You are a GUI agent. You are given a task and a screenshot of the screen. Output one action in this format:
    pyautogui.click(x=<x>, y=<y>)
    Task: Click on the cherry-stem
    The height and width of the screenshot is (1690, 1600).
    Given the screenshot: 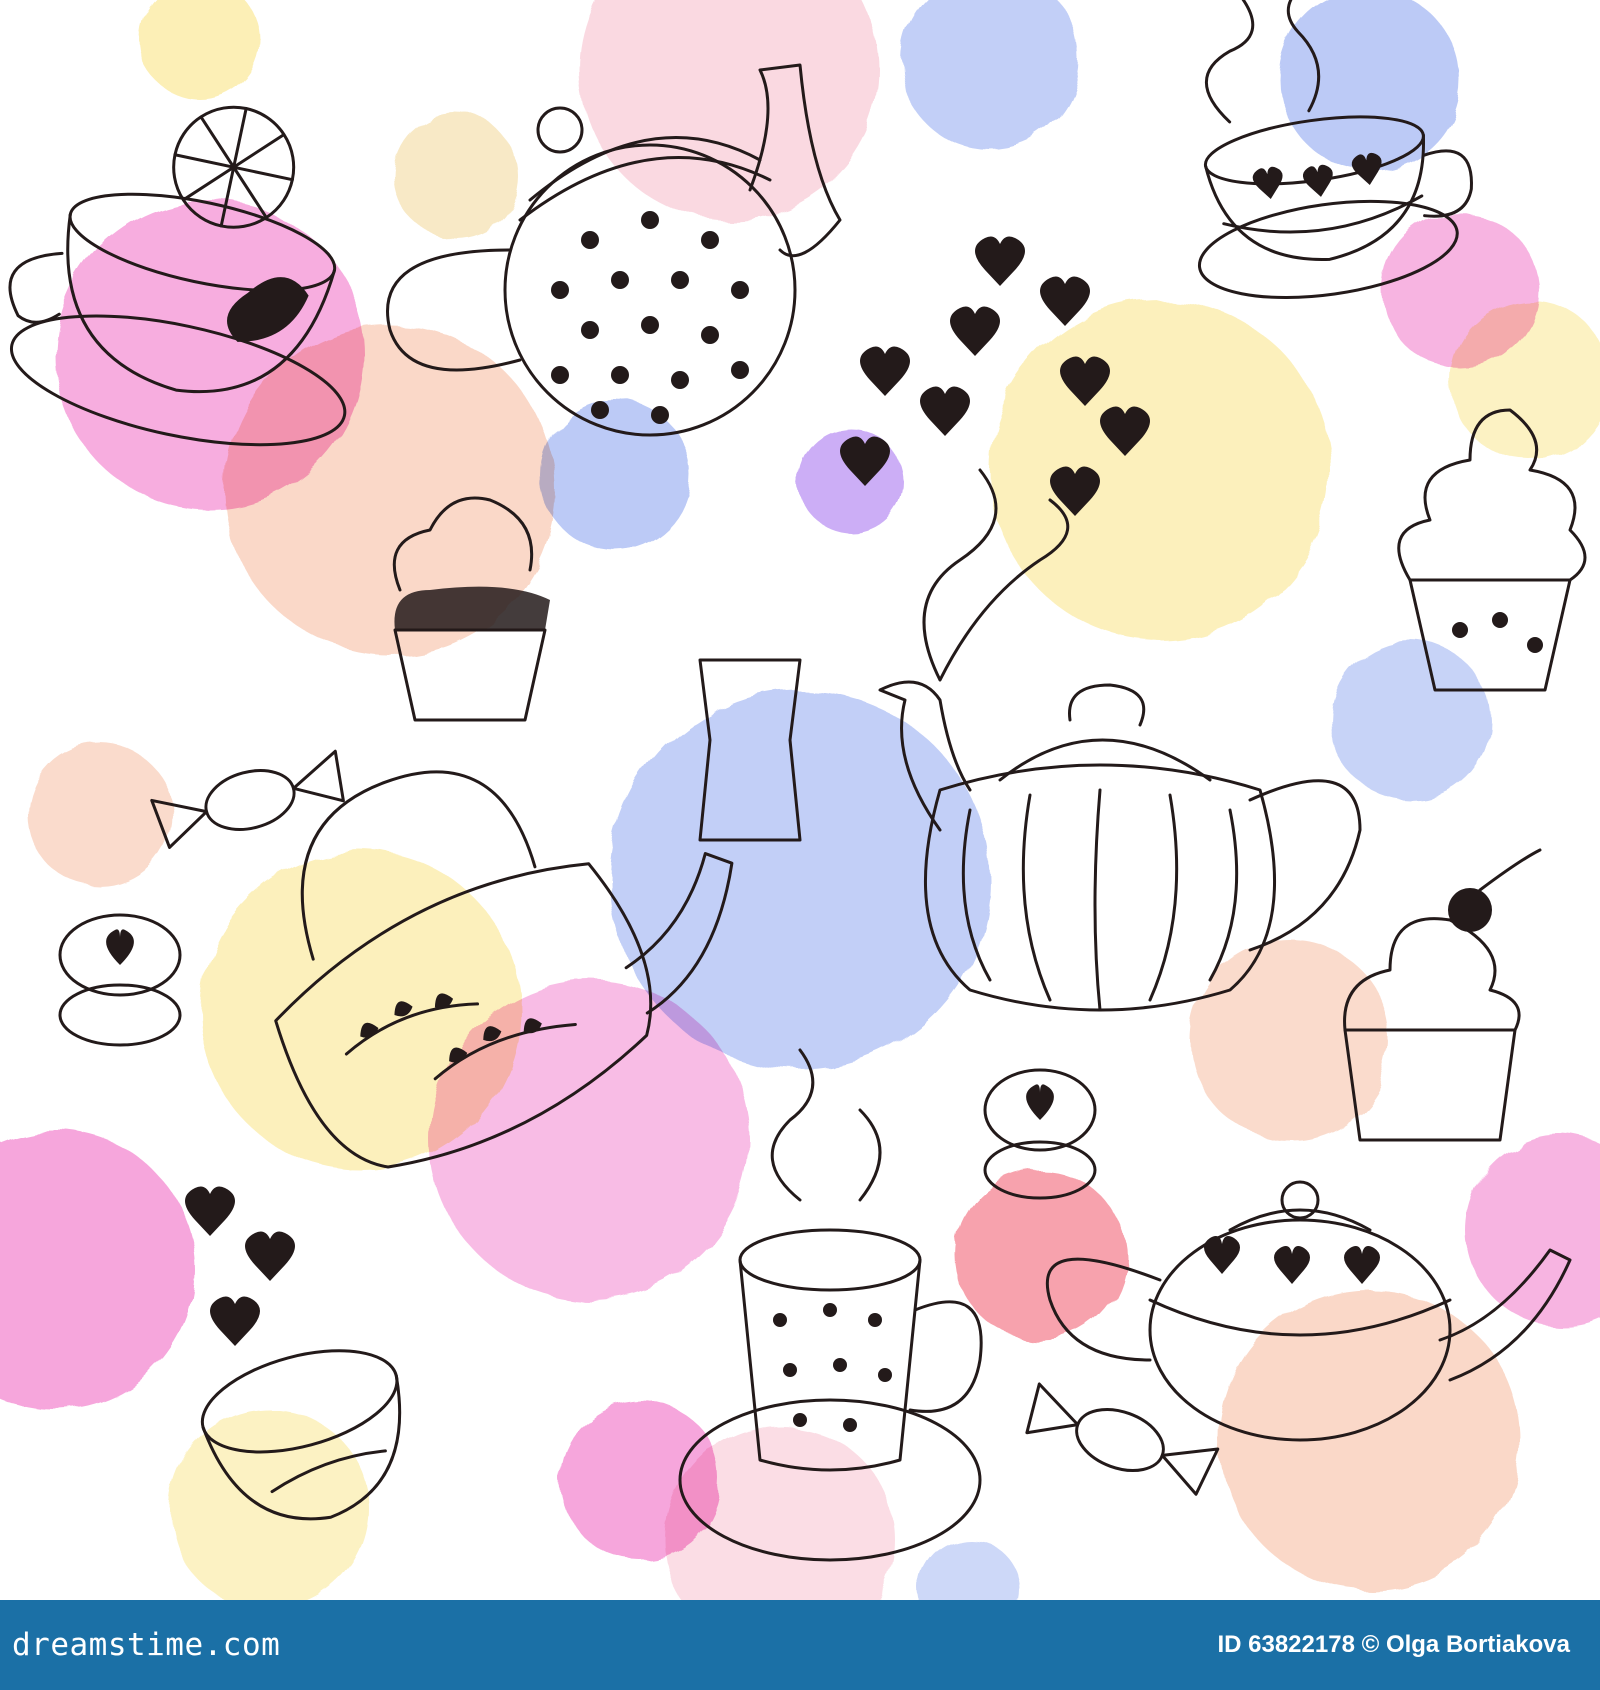 What is the action you would take?
    pyautogui.click(x=1510, y=870)
    